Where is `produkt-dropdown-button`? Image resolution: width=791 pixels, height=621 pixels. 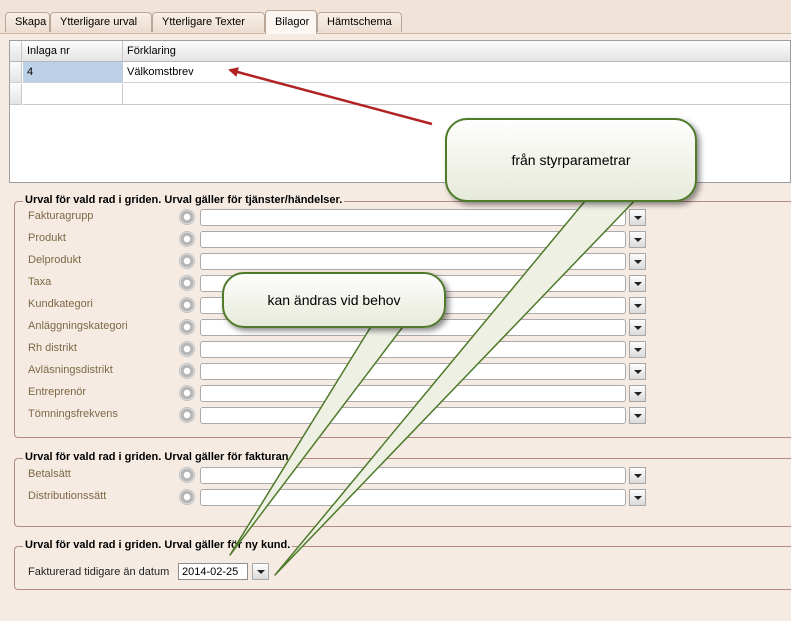 produkt-dropdown-button is located at coordinates (637, 239).